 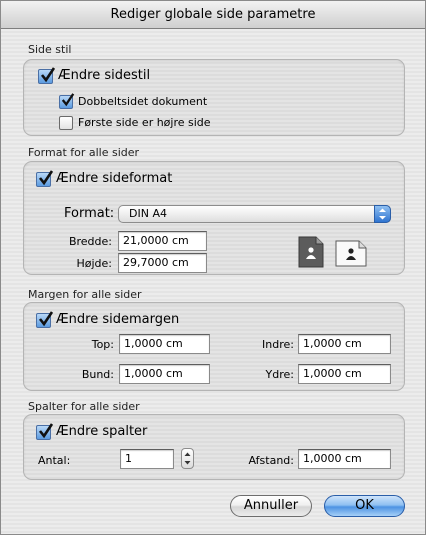 I want to click on section-label-columns: Spalter for alle sider, so click(x=84, y=406).